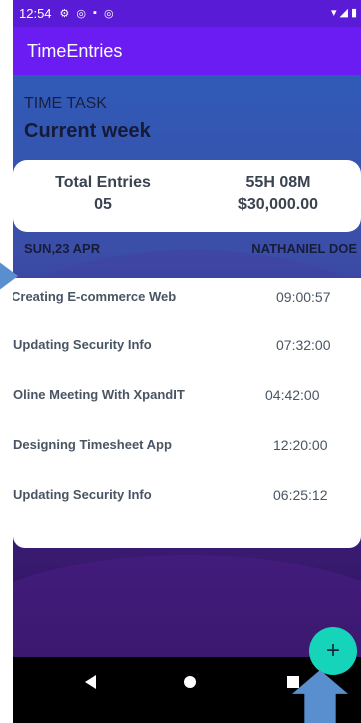  What do you see at coordinates (65, 103) in the screenshot?
I see `time-task-label: TIME TASK` at bounding box center [65, 103].